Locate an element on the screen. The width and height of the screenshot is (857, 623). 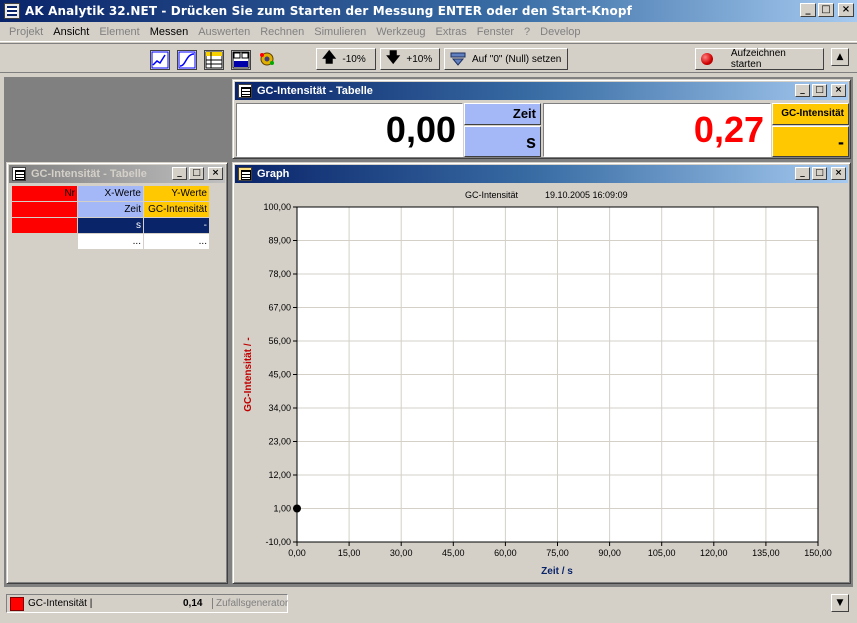
header-y: Y-Werte is located at coordinates (176, 193).